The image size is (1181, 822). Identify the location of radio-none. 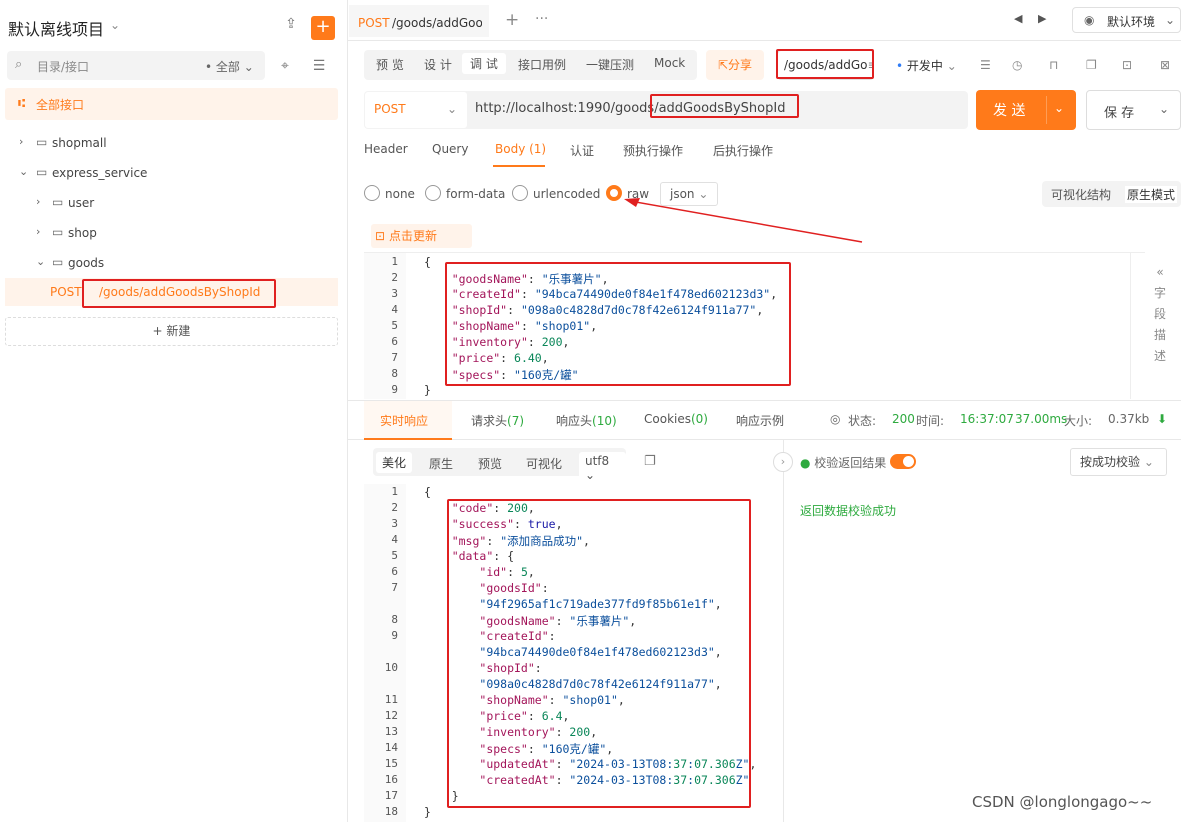
(372, 193).